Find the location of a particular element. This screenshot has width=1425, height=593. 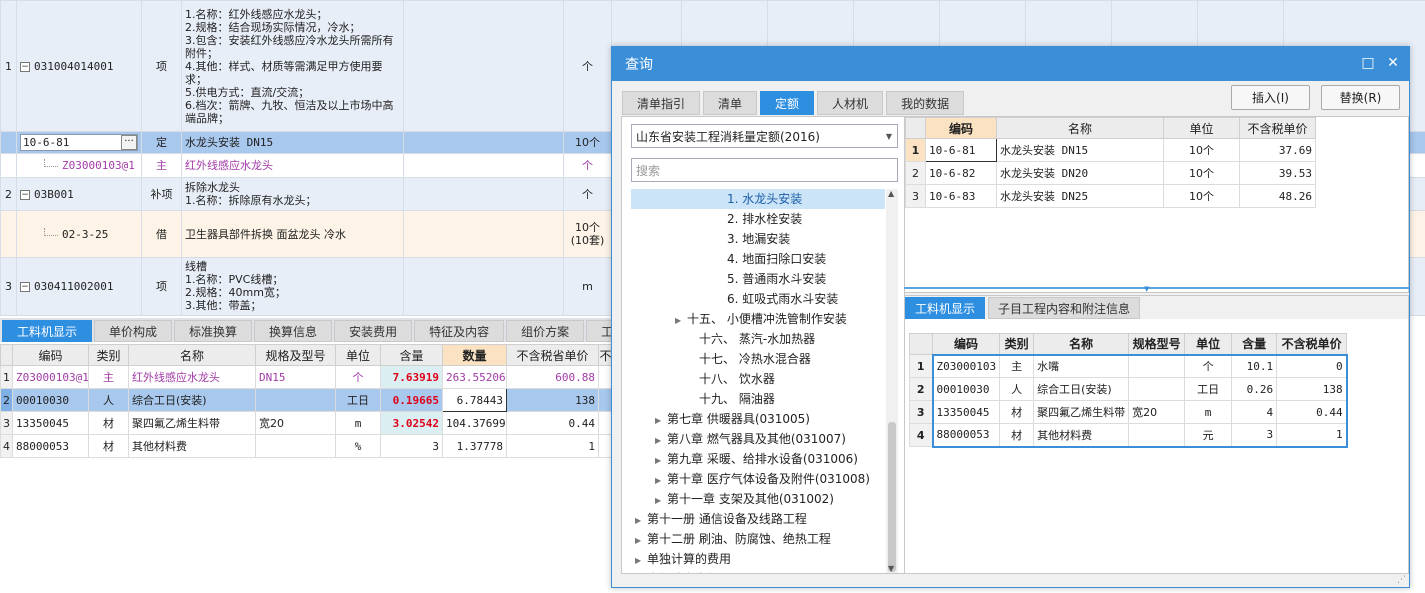

item-code-cell: 02-3-25 is located at coordinates (79, 234).